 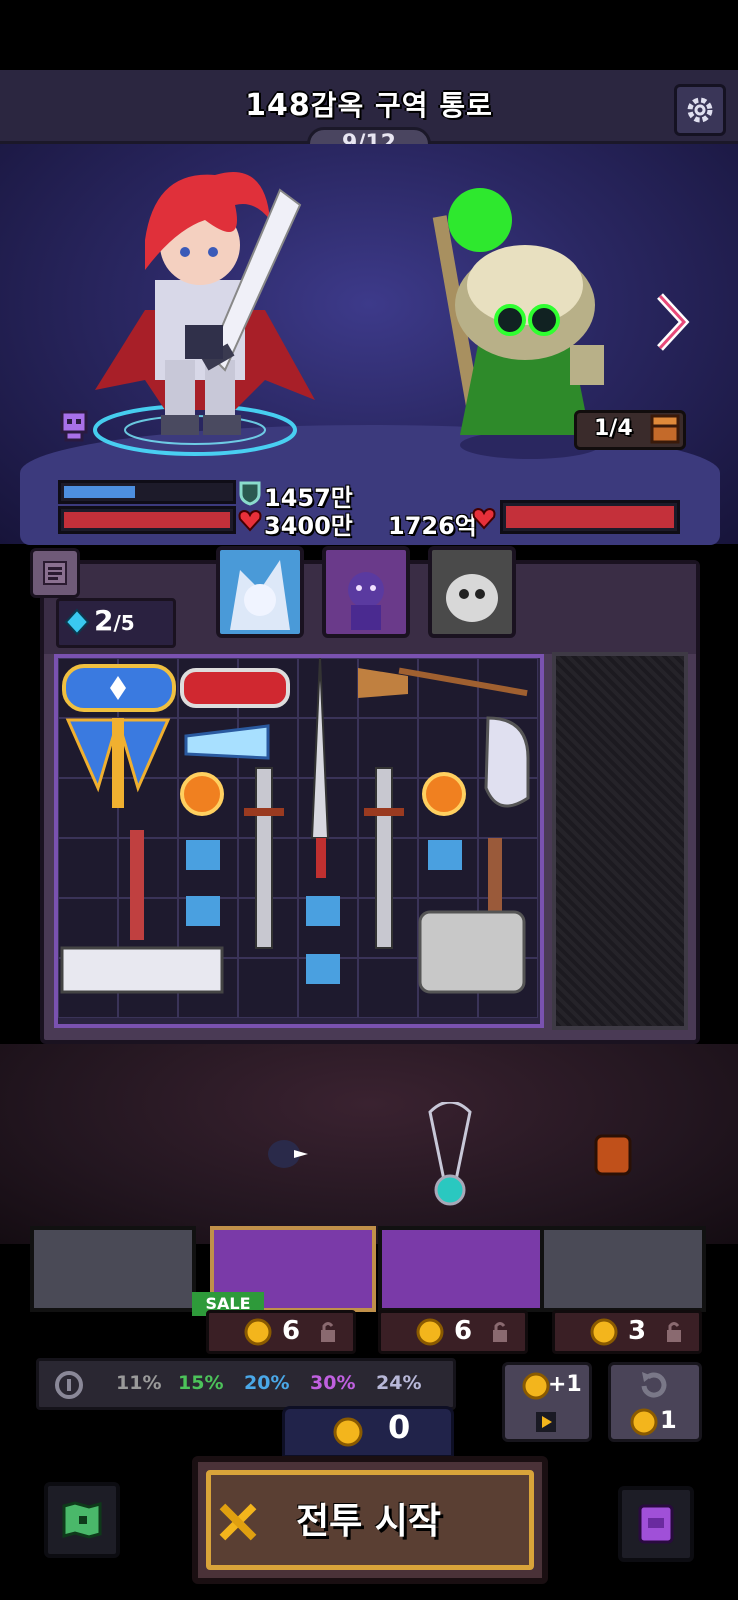 I want to click on character-card-ghost, so click(x=472, y=592).